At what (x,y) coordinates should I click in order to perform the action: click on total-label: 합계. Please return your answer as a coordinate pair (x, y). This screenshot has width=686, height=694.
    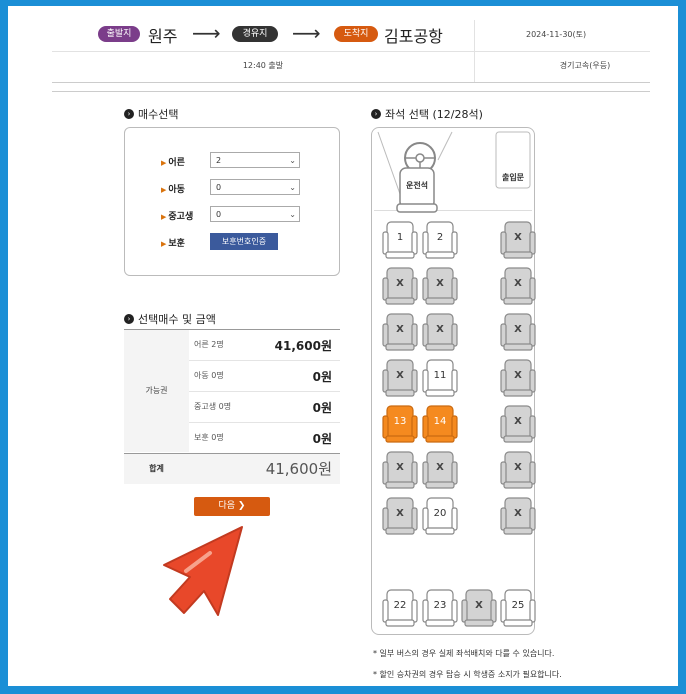
    Looking at the image, I should click on (156, 468).